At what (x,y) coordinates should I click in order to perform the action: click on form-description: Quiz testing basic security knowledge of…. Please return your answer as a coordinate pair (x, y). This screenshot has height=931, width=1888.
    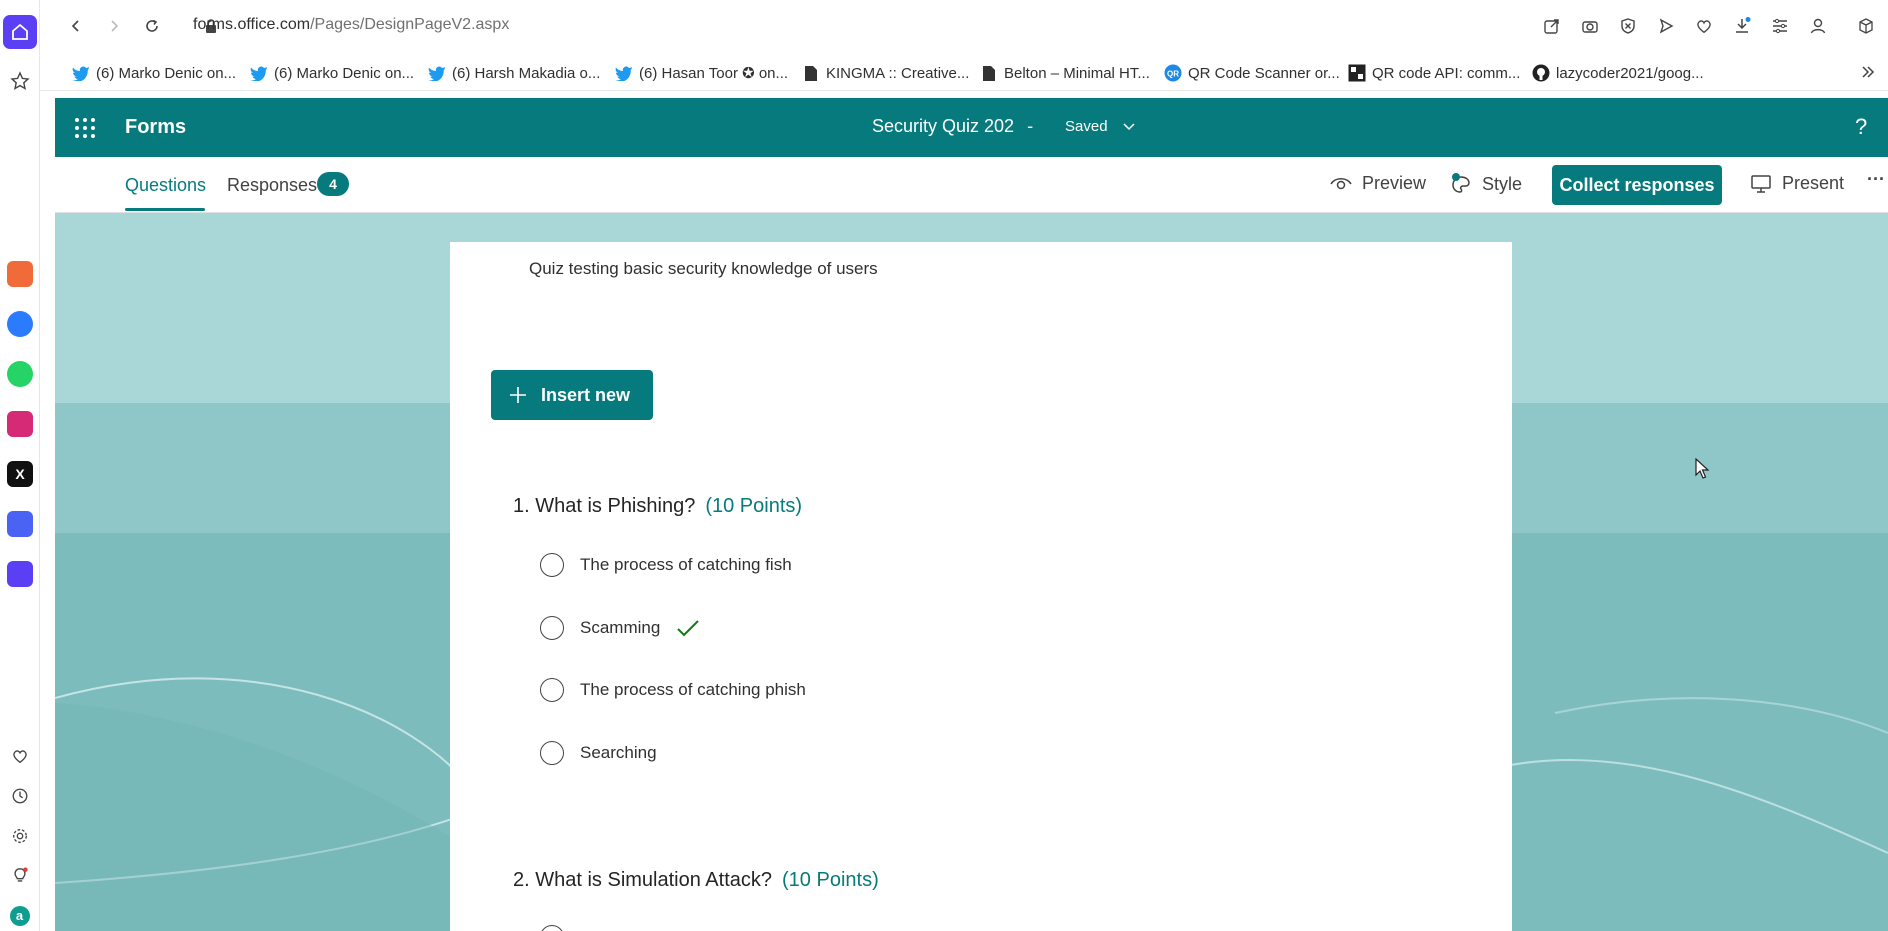
    Looking at the image, I should click on (703, 269).